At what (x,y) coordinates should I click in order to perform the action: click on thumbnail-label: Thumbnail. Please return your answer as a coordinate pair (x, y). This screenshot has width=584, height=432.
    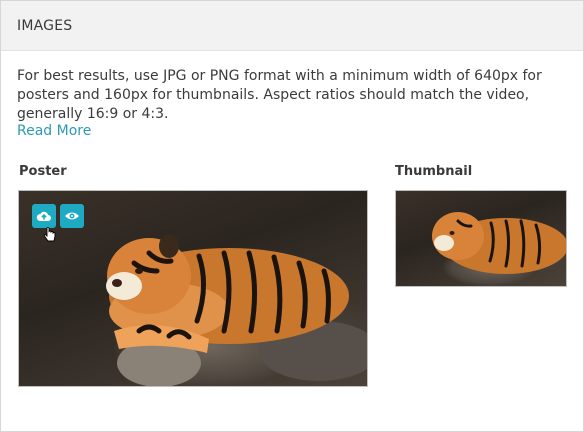
    Looking at the image, I should click on (434, 171).